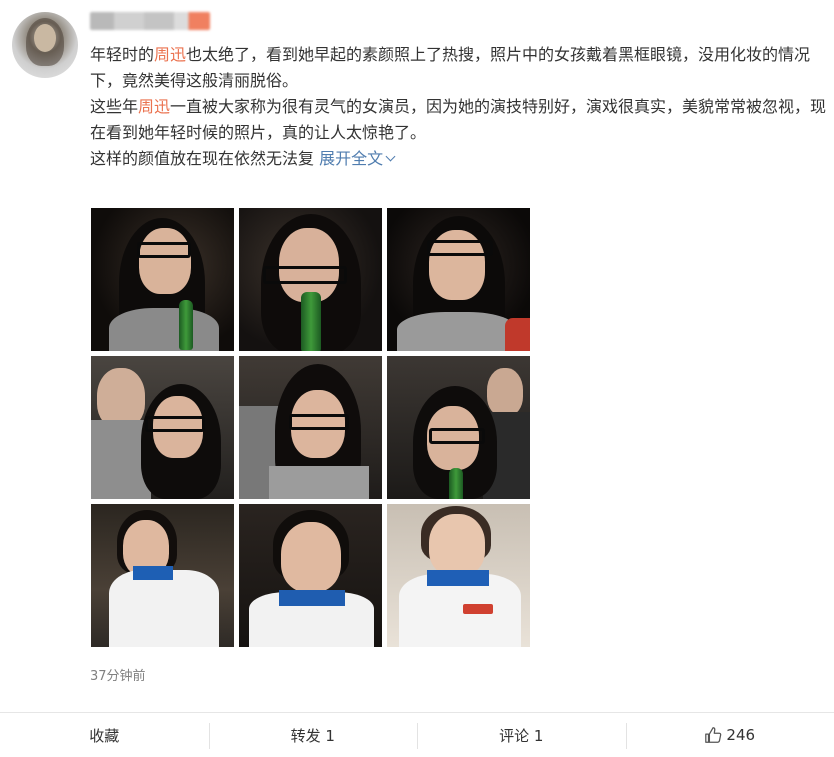 This screenshot has width=834, height=757. Describe the element at coordinates (517, 334) in the screenshot. I see `chair-shape` at that location.